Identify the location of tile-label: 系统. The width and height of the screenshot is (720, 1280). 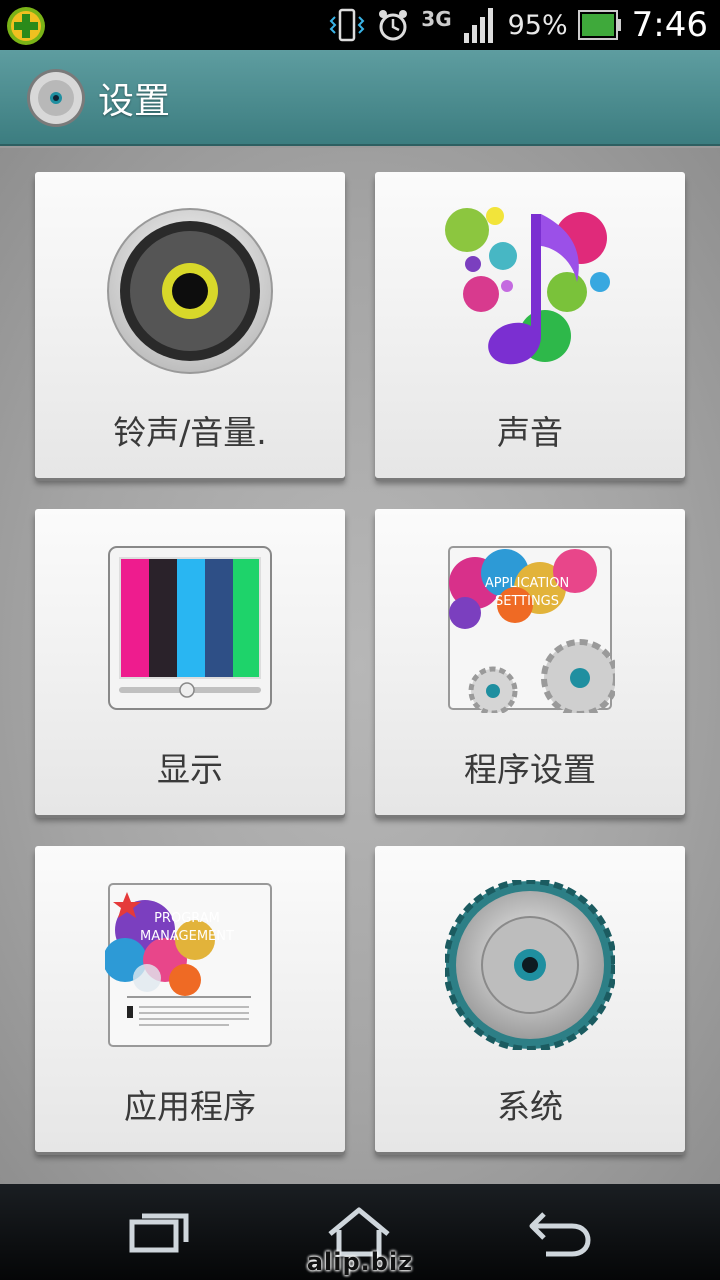
(530, 1106).